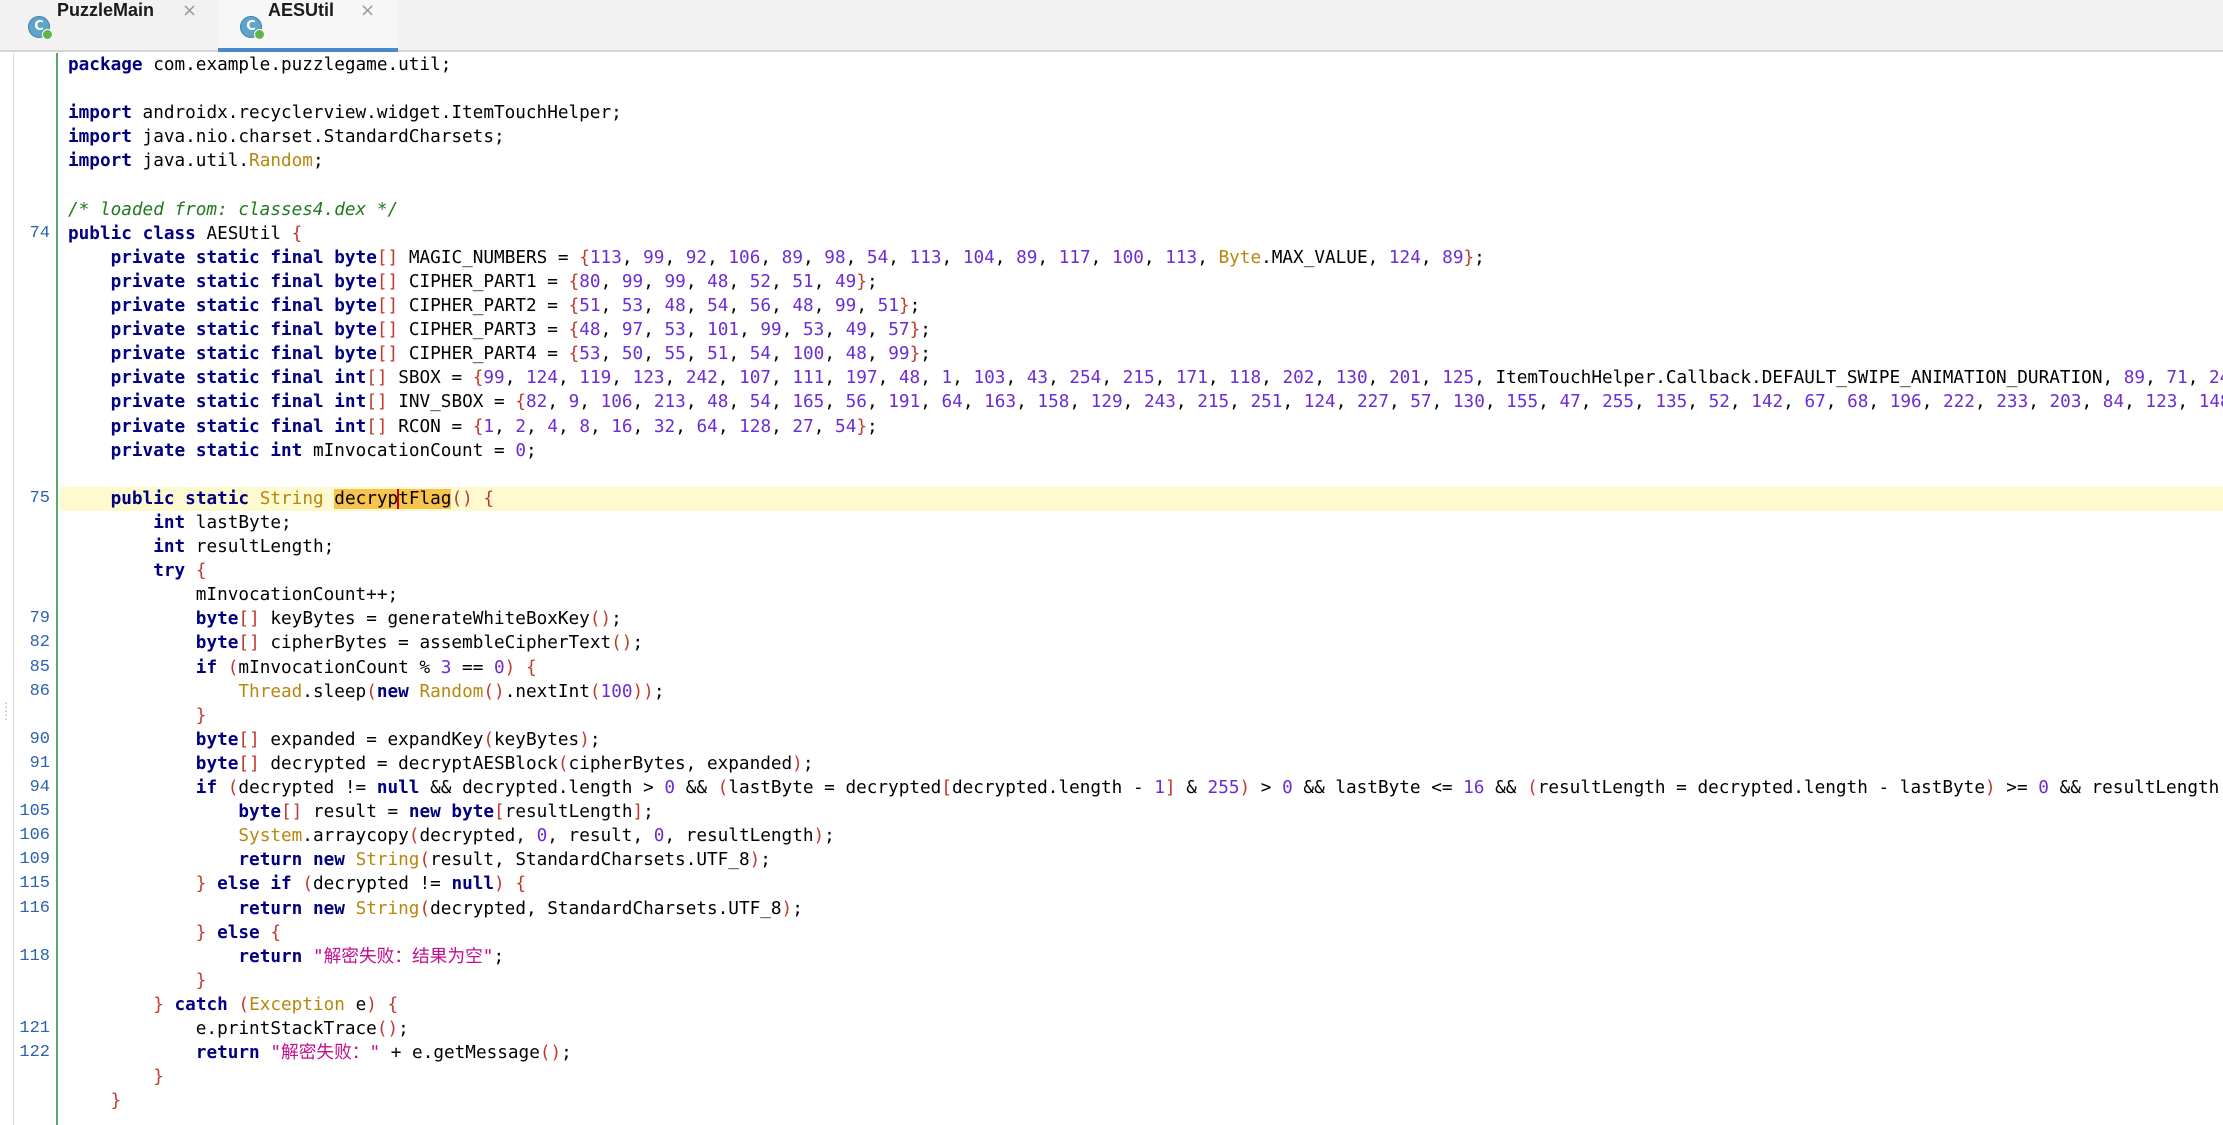  What do you see at coordinates (40, 28) in the screenshot?
I see `class-icon: C` at bounding box center [40, 28].